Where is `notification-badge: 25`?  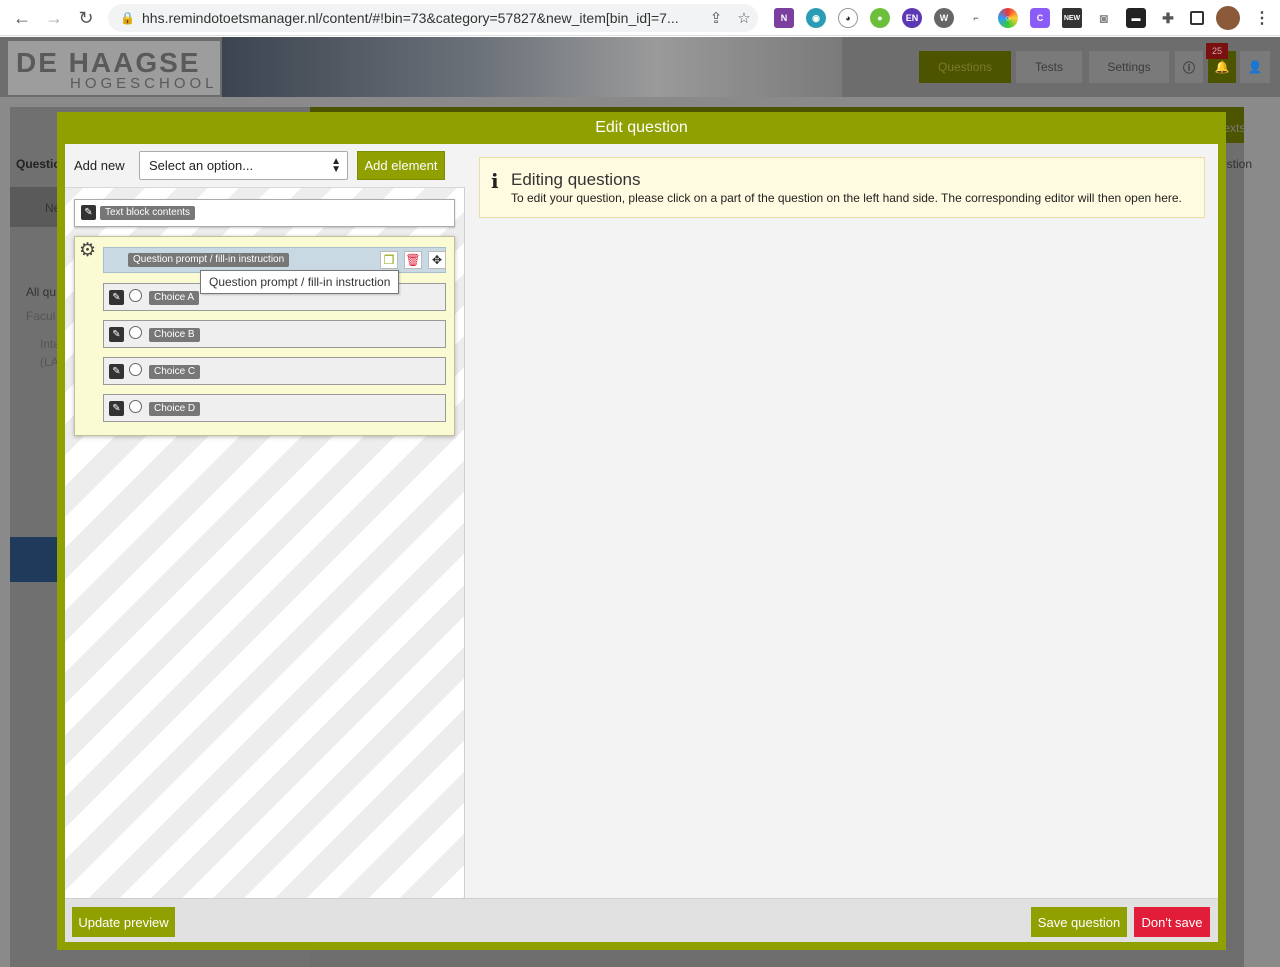
notification-badge: 25 is located at coordinates (1217, 51).